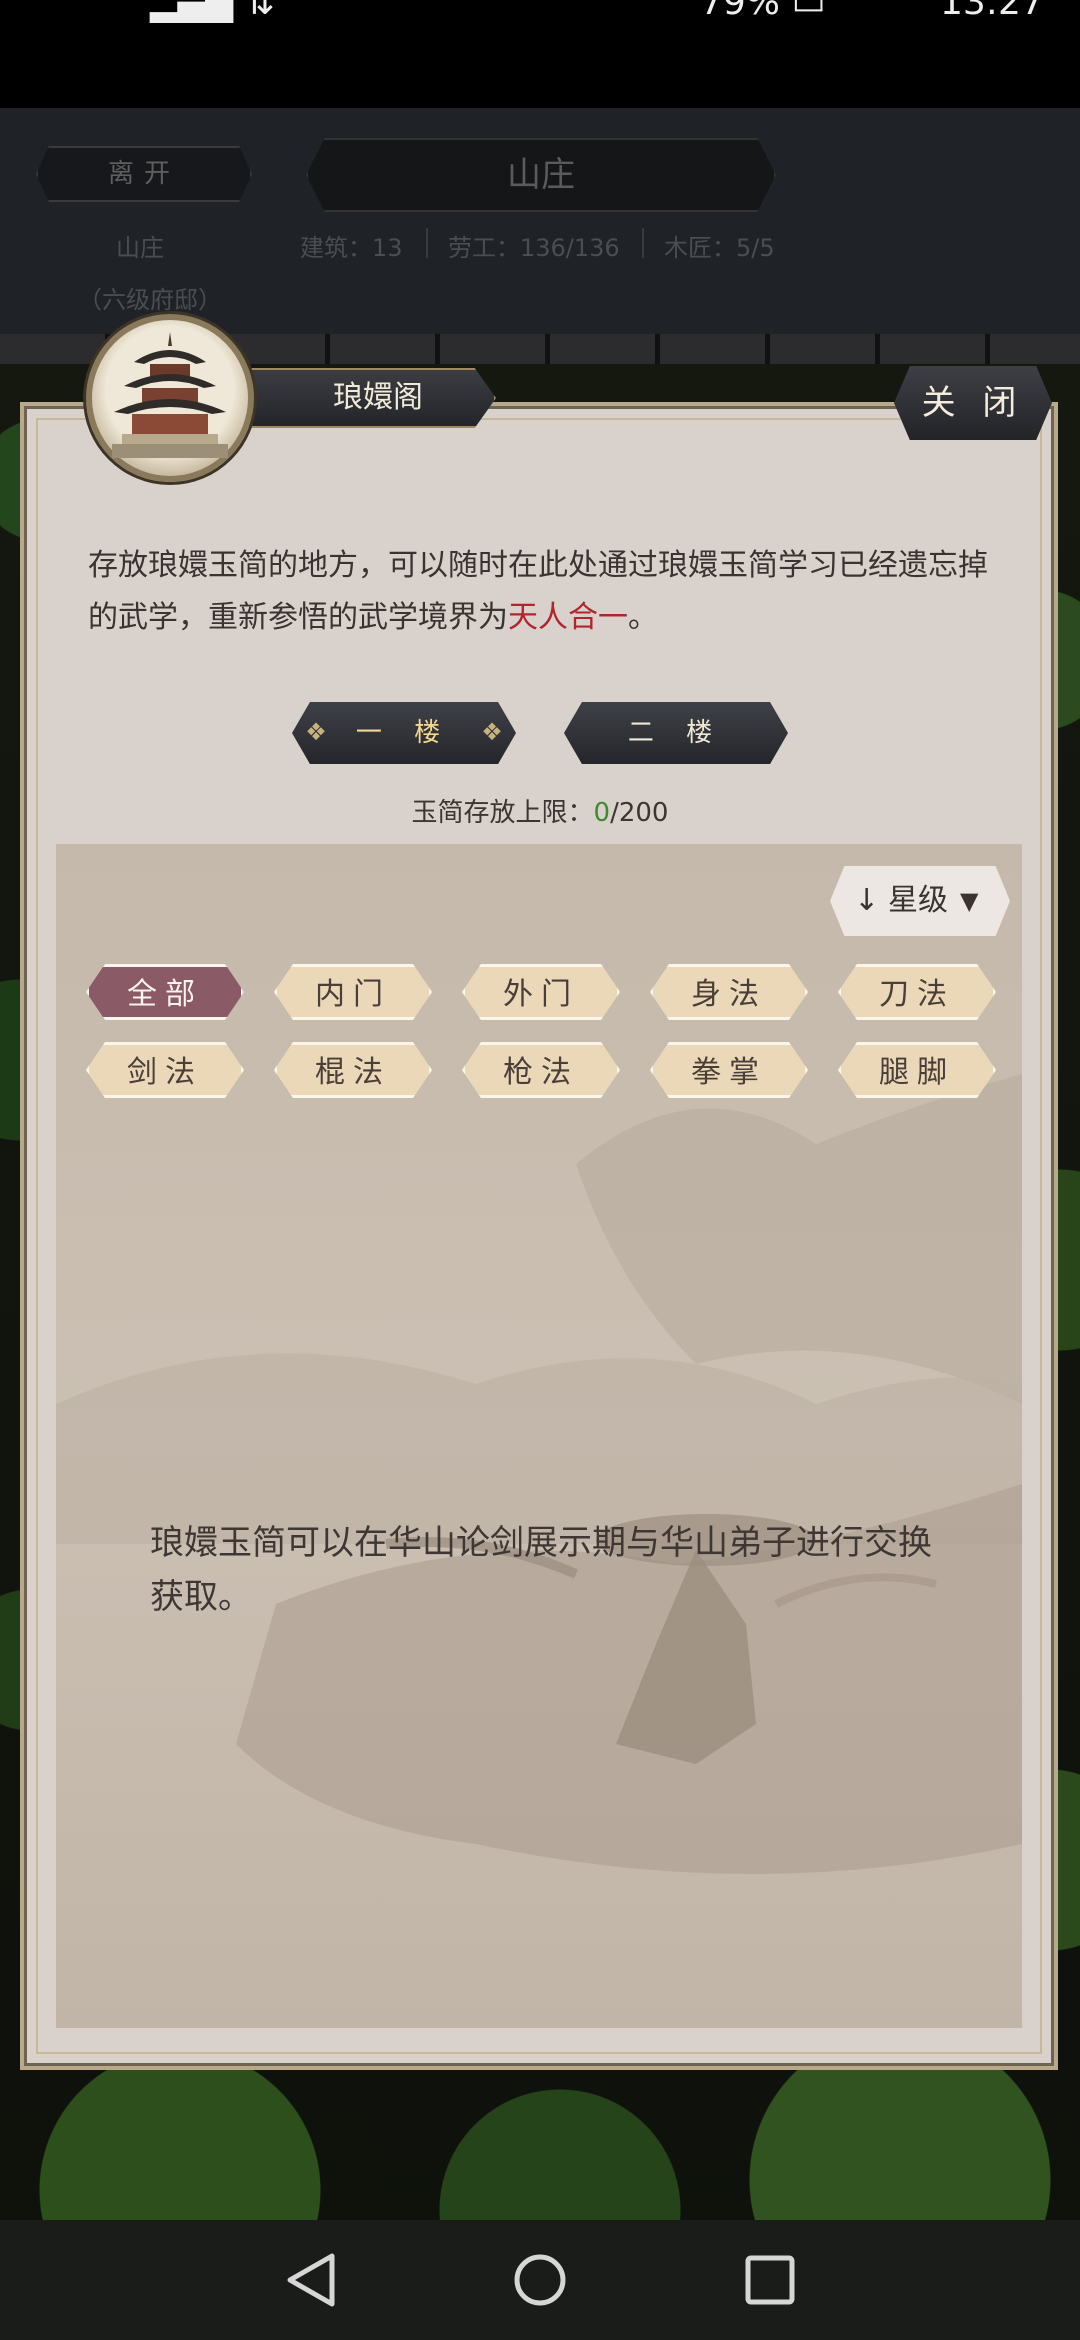 The width and height of the screenshot is (1080, 2340). What do you see at coordinates (353, 992) in the screenshot?
I see `filter-inner: 内门` at bounding box center [353, 992].